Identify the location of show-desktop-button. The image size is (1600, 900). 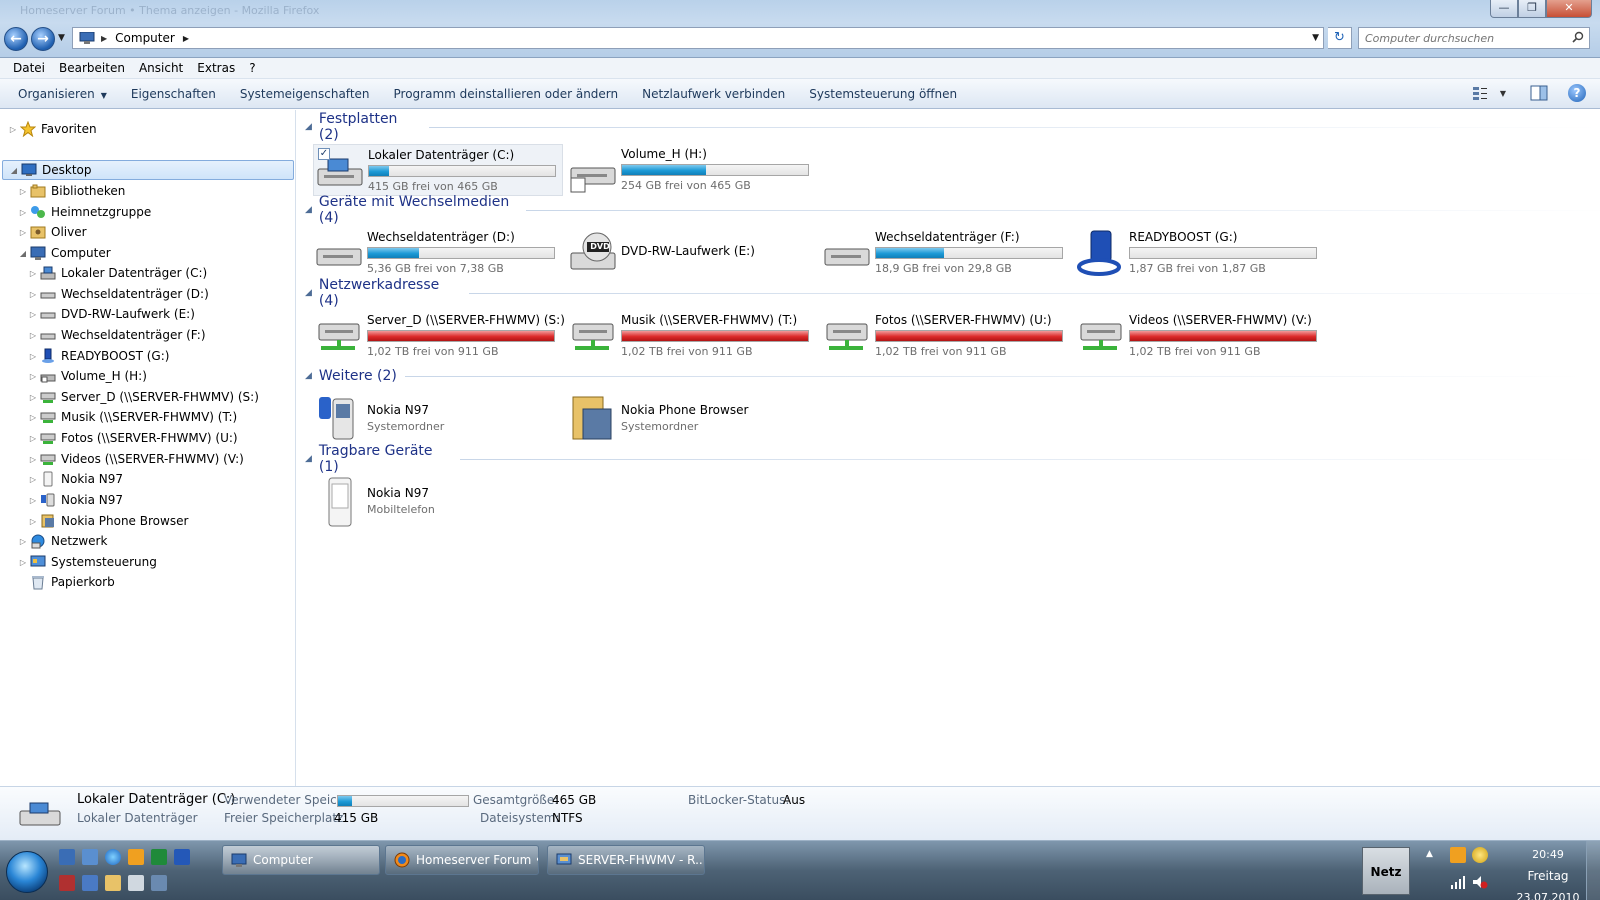
(1593, 870).